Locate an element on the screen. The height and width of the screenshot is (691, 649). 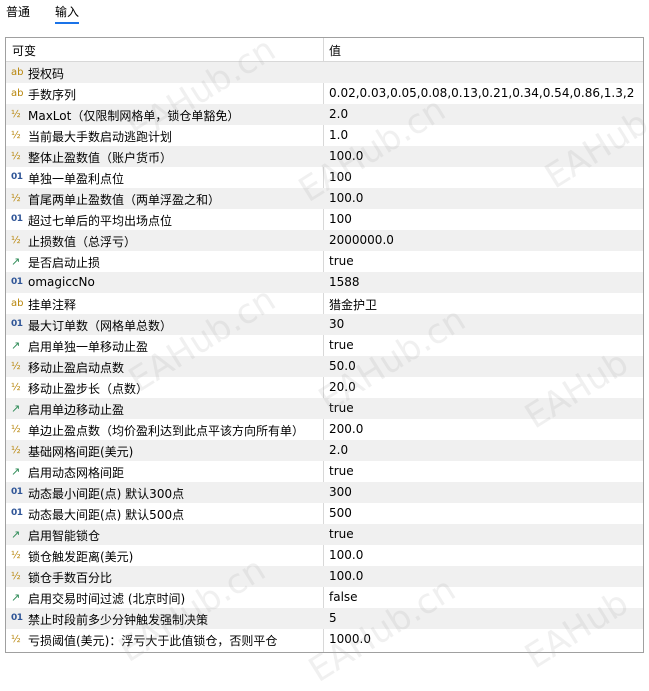
parameter-row: ½ 移动止盈步长（点数） 20.0 is located at coordinates (324, 387).